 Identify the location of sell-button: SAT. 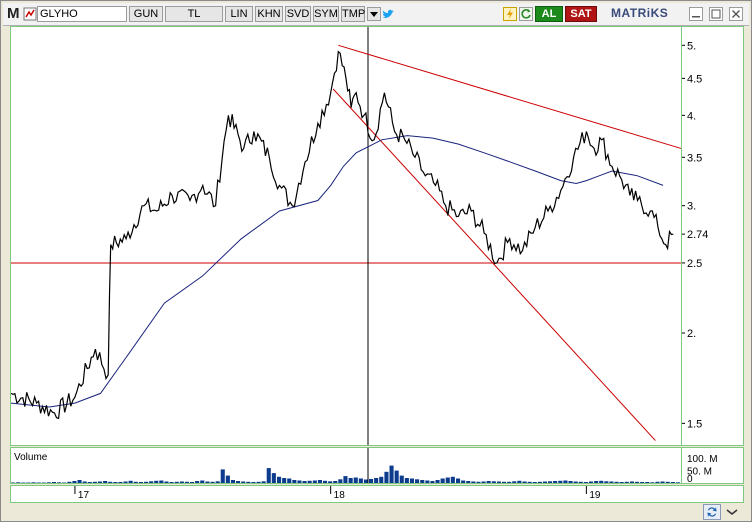
(581, 14).